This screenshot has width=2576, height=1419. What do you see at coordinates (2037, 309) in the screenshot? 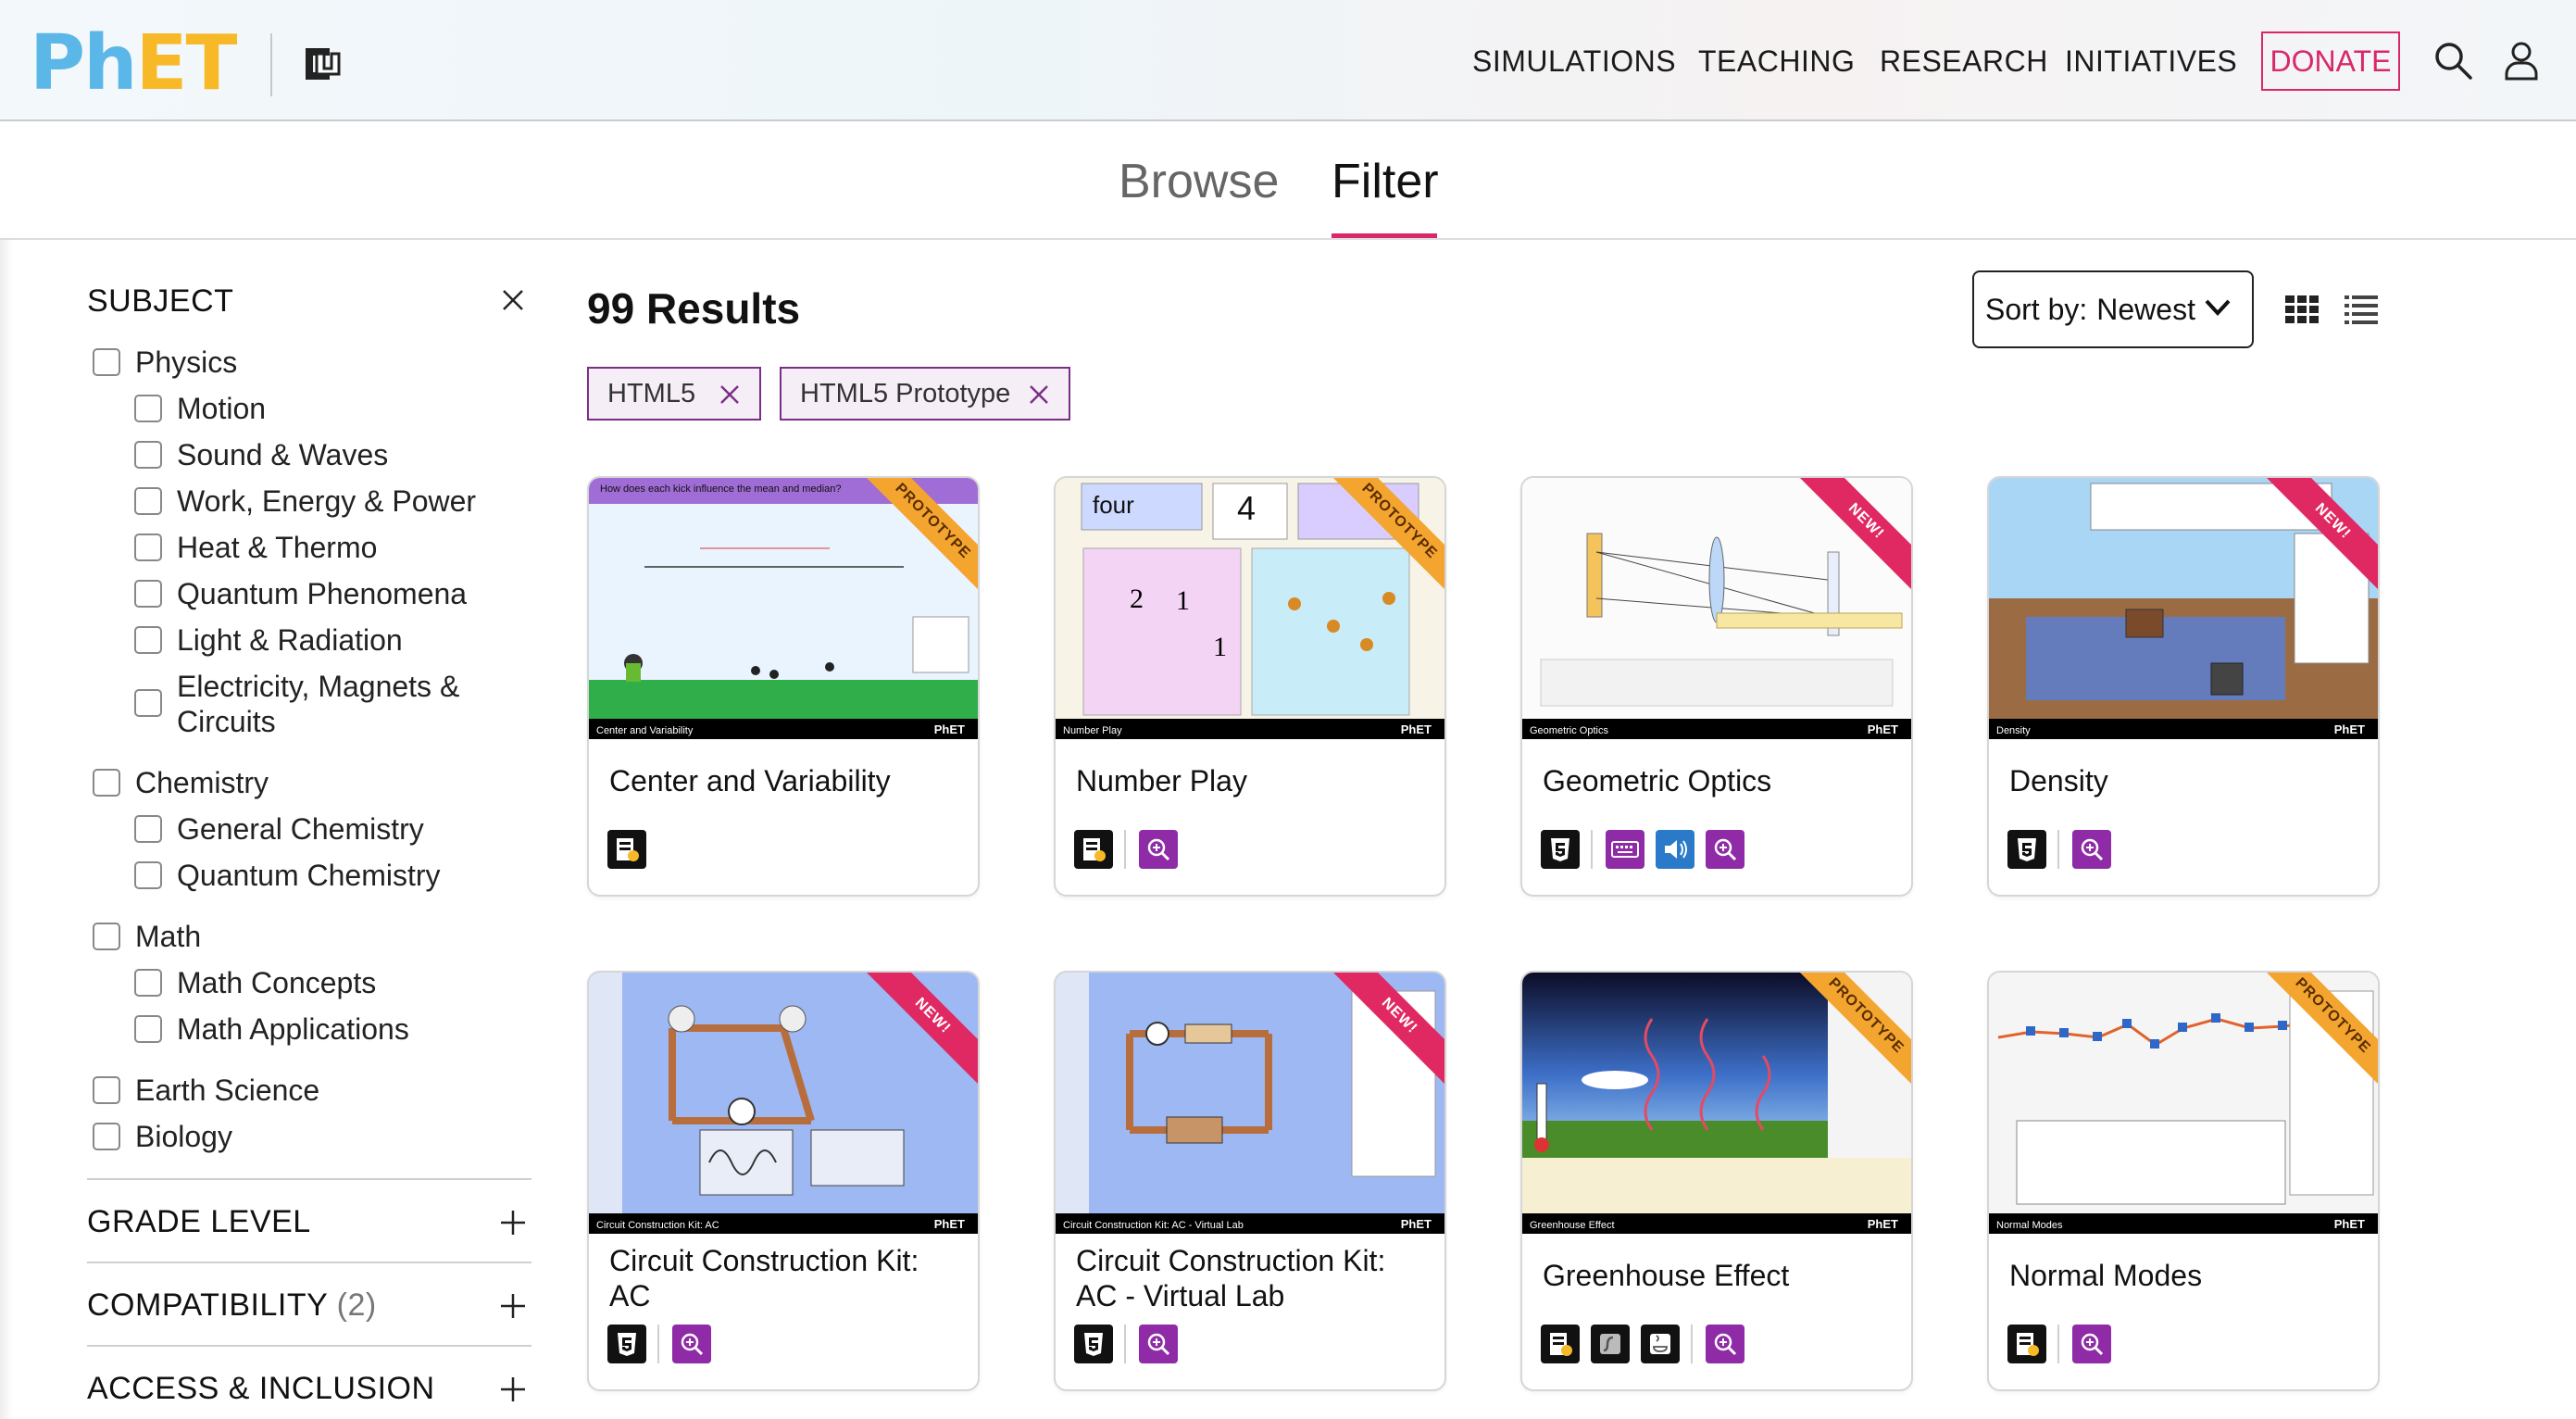
I see `sort-label: Sort by:` at bounding box center [2037, 309].